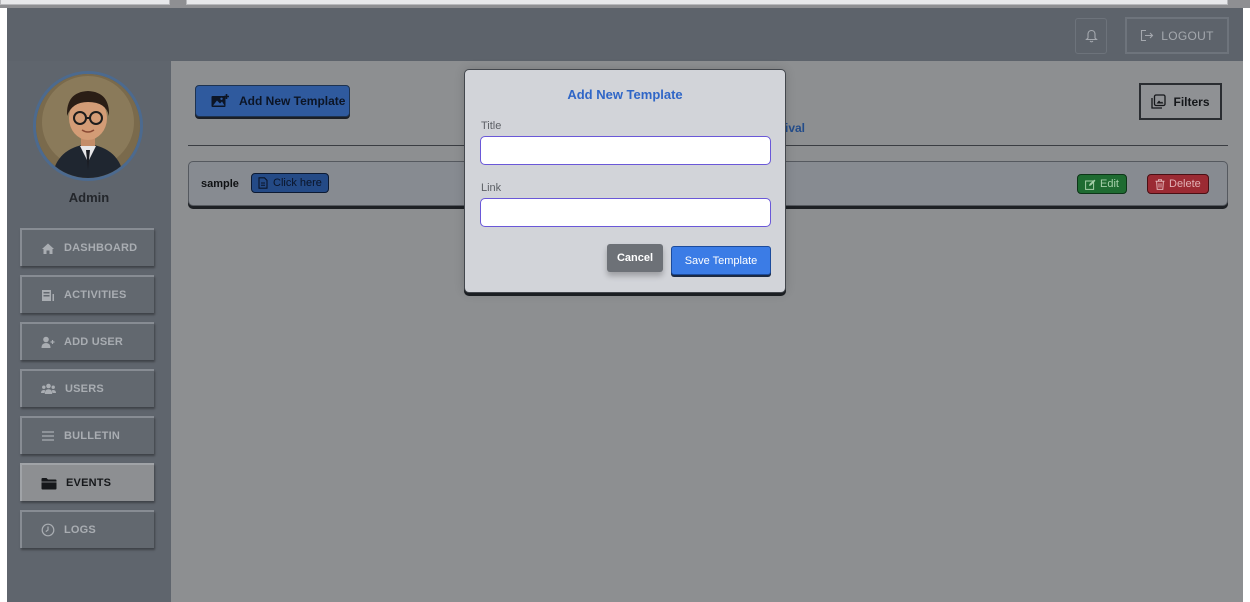  I want to click on sidebar-item-label: BULLETIN, so click(92, 436).